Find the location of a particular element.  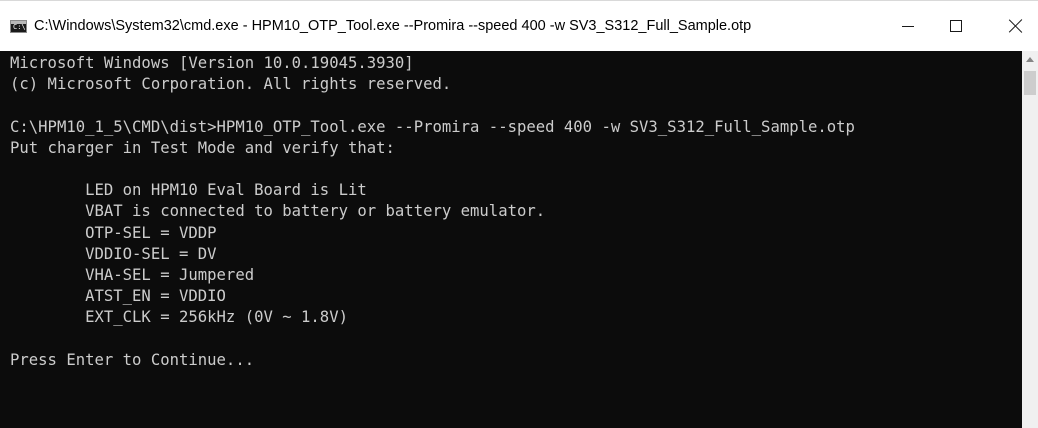

scroll-thumb is located at coordinates (1030, 83).